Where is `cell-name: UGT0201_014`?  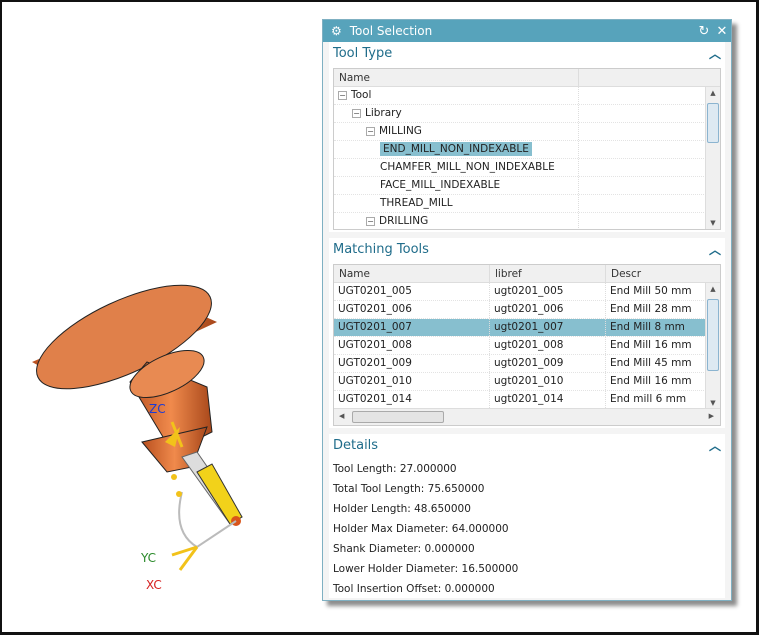 cell-name: UGT0201_014 is located at coordinates (412, 399).